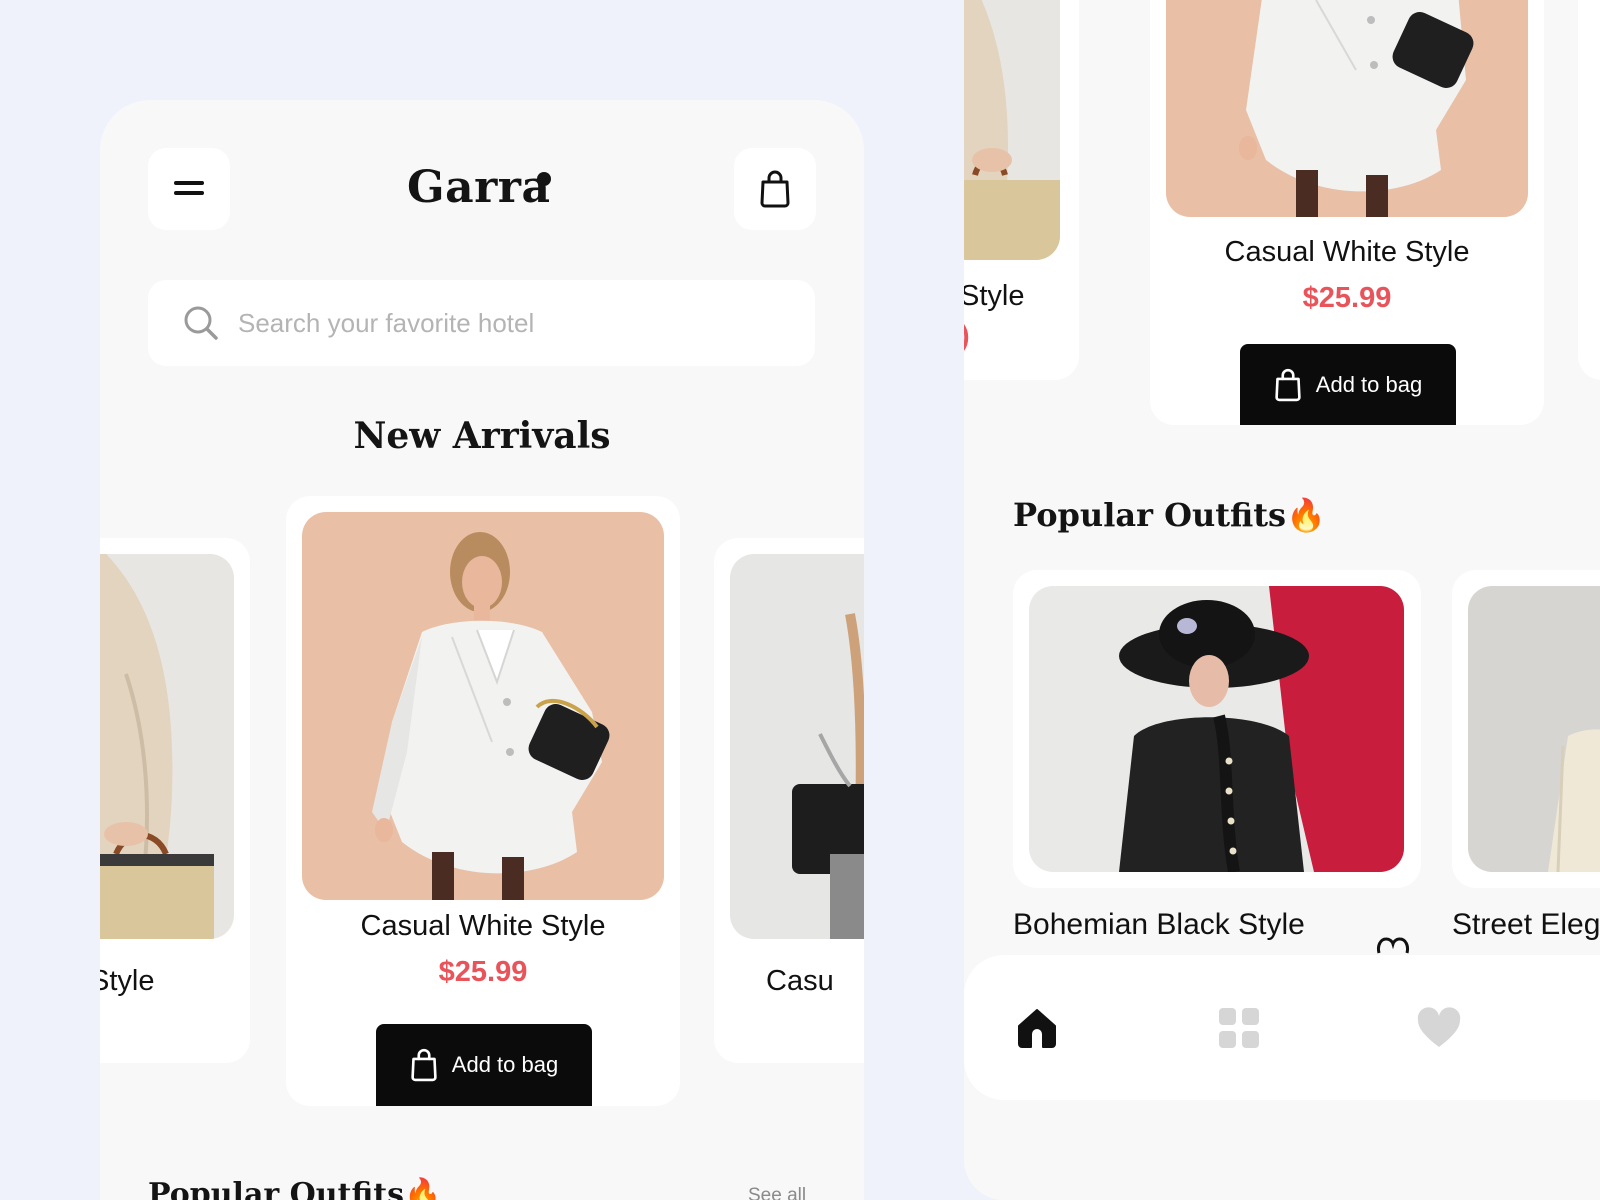  I want to click on menu-icon, so click(189, 188).